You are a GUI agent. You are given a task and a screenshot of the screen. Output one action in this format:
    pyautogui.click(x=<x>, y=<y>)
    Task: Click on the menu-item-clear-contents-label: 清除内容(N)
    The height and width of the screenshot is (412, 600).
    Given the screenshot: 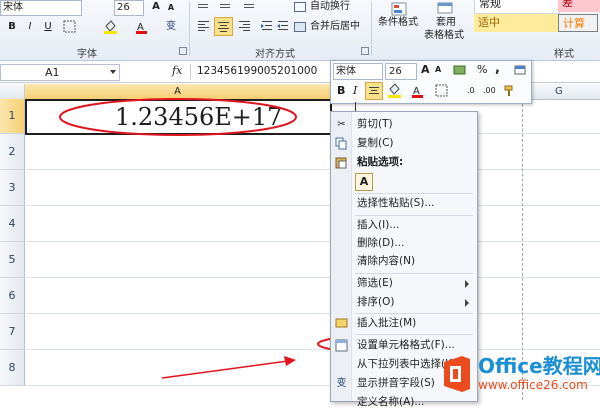 What is the action you would take?
    pyautogui.click(x=386, y=261)
    